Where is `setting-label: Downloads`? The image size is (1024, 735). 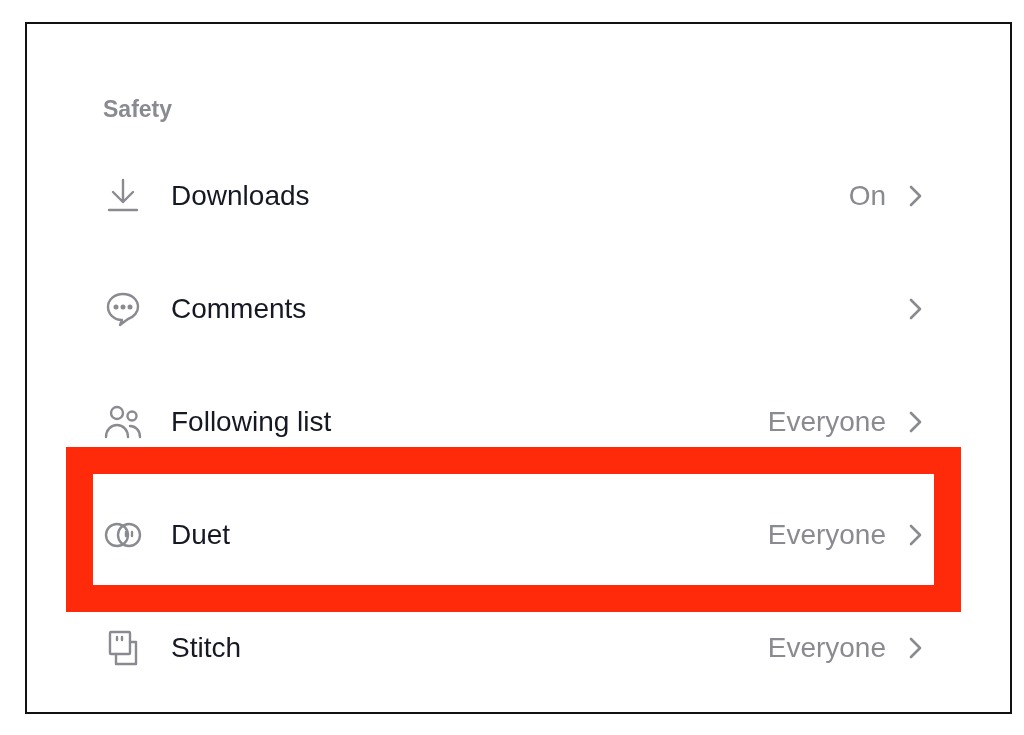
setting-label: Downloads is located at coordinates (510, 195).